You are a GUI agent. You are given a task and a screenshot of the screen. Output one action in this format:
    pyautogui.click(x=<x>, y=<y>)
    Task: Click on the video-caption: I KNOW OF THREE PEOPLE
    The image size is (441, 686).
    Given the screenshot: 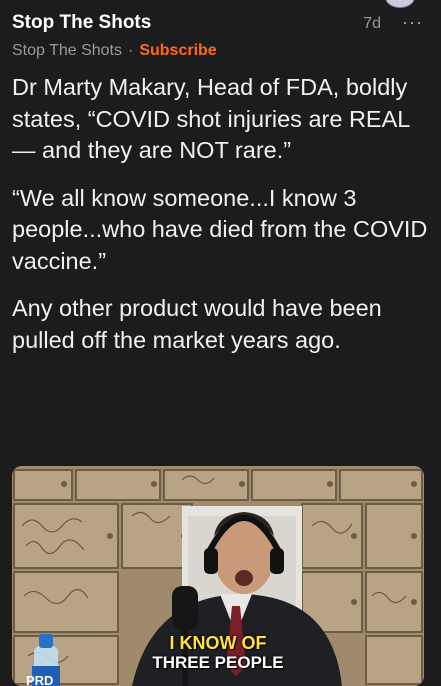 What is the action you would take?
    pyautogui.click(x=218, y=653)
    